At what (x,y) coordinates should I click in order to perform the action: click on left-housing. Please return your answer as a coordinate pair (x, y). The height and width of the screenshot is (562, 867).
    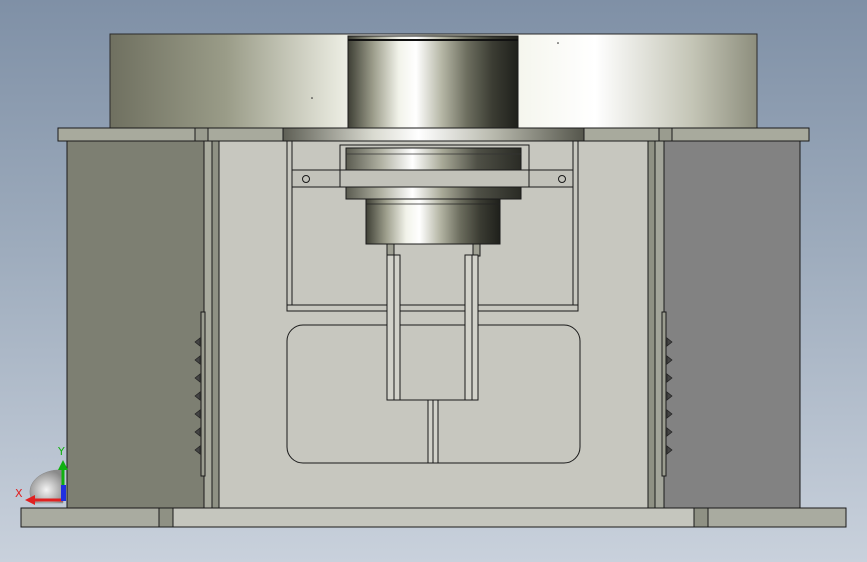
    Looking at the image, I should click on (143, 324).